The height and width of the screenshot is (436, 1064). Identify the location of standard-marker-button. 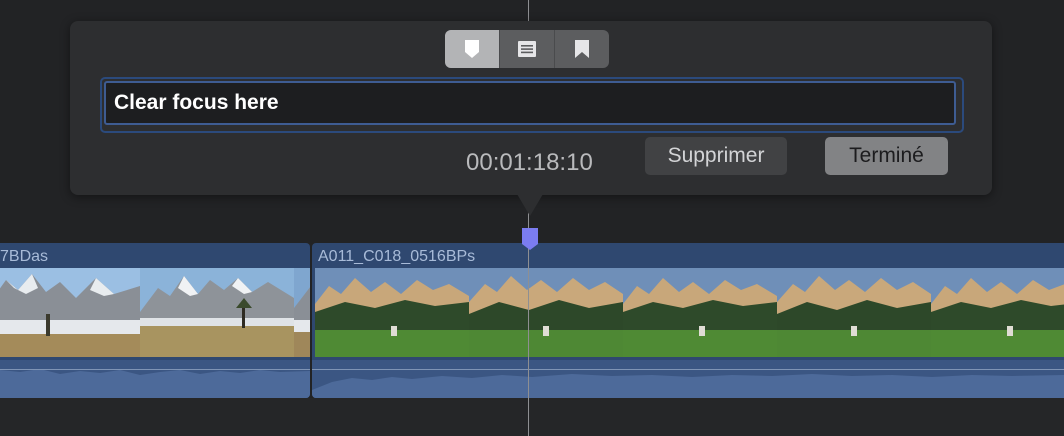
(472, 49).